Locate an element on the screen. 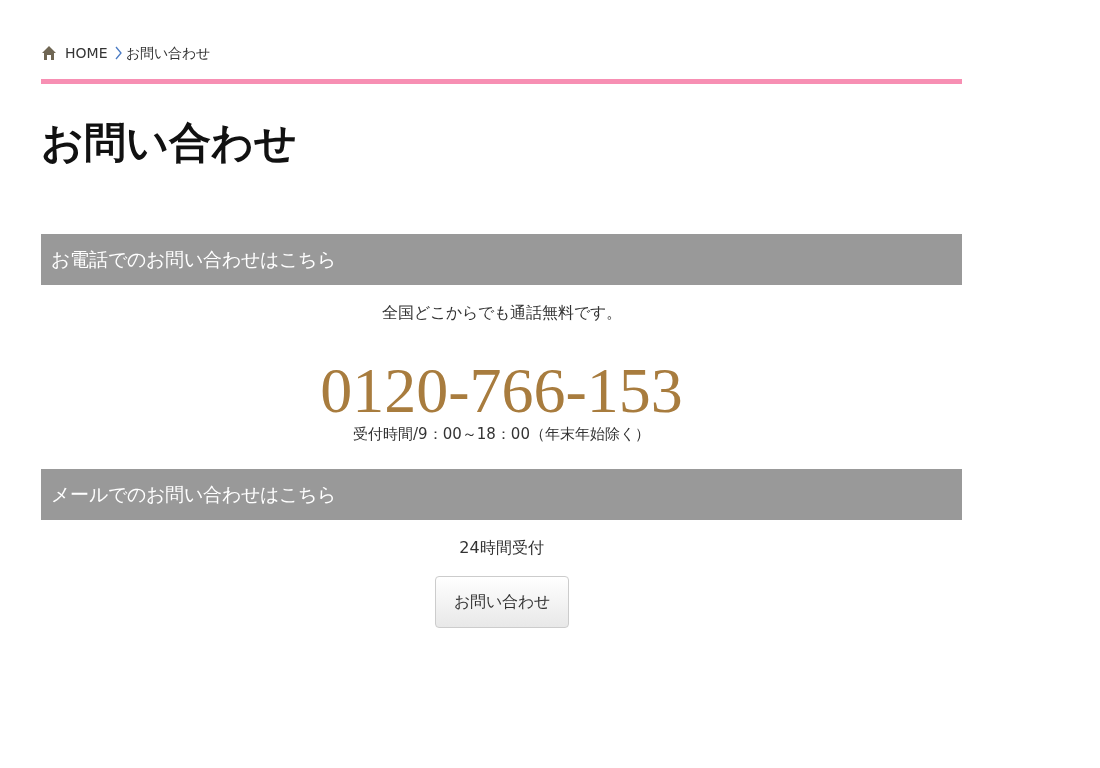 The image size is (1100, 768). contact-button: お問い合わせ is located at coordinates (501, 601).